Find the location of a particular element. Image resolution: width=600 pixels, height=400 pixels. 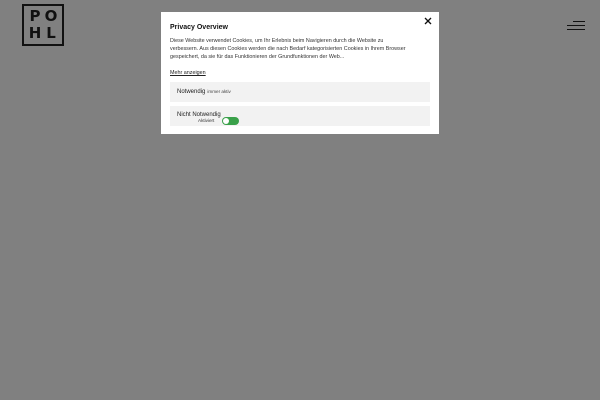

cookie-category-non-necessary: Nicht Notwendig Aktiviert is located at coordinates (300, 116).